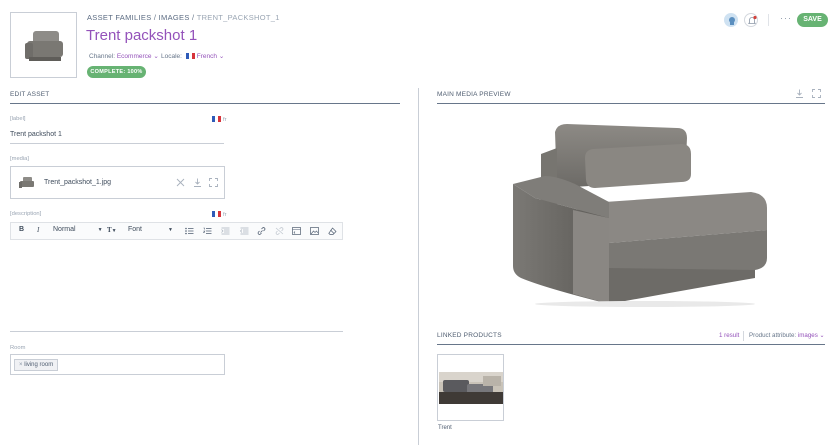 The width and height of the screenshot is (838, 445). I want to click on asset-thumbnail, so click(43, 45).